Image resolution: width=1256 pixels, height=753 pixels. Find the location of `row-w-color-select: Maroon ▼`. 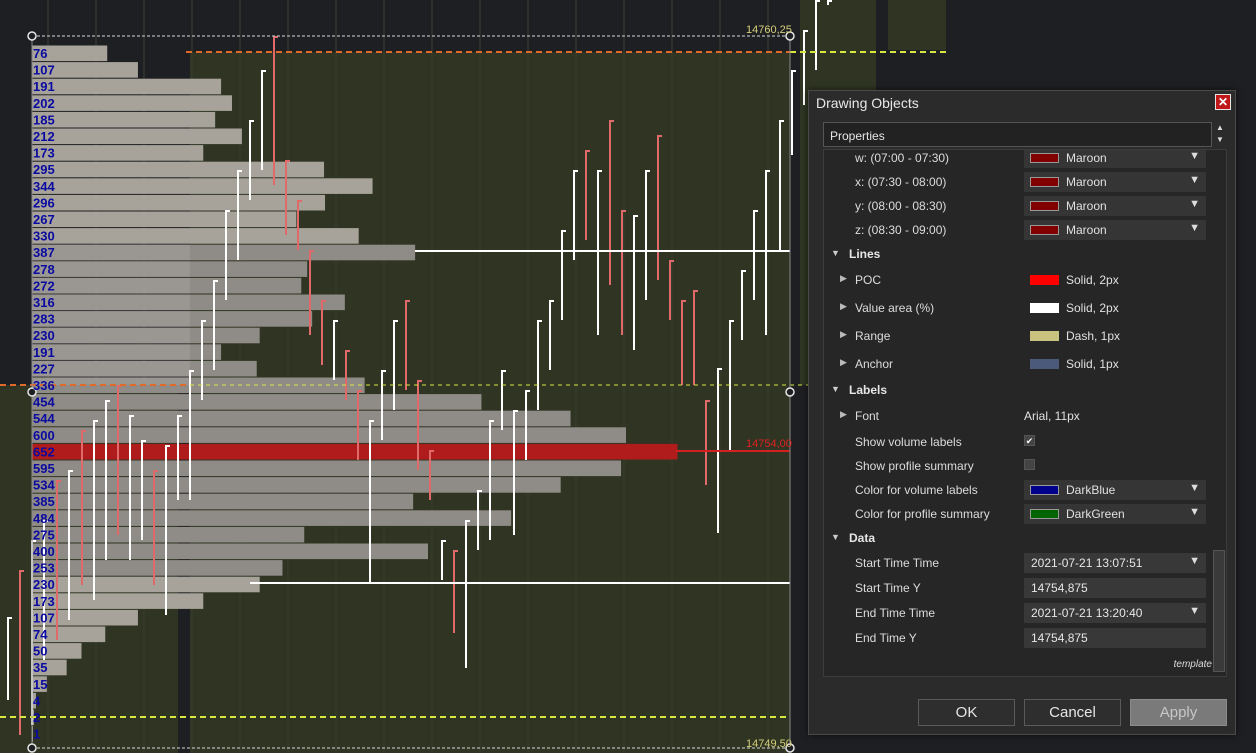

row-w-color-select: Maroon ▼ is located at coordinates (1115, 159).